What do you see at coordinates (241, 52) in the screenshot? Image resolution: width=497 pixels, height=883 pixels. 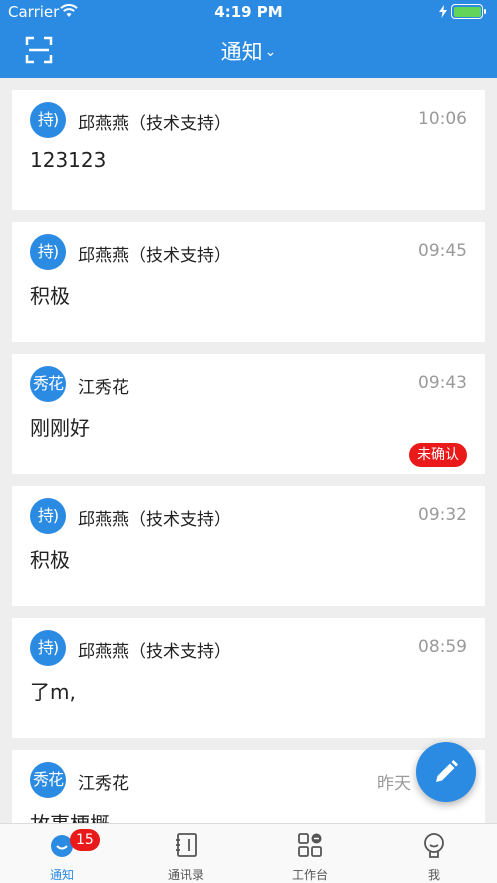 I see `page-title: 通知` at bounding box center [241, 52].